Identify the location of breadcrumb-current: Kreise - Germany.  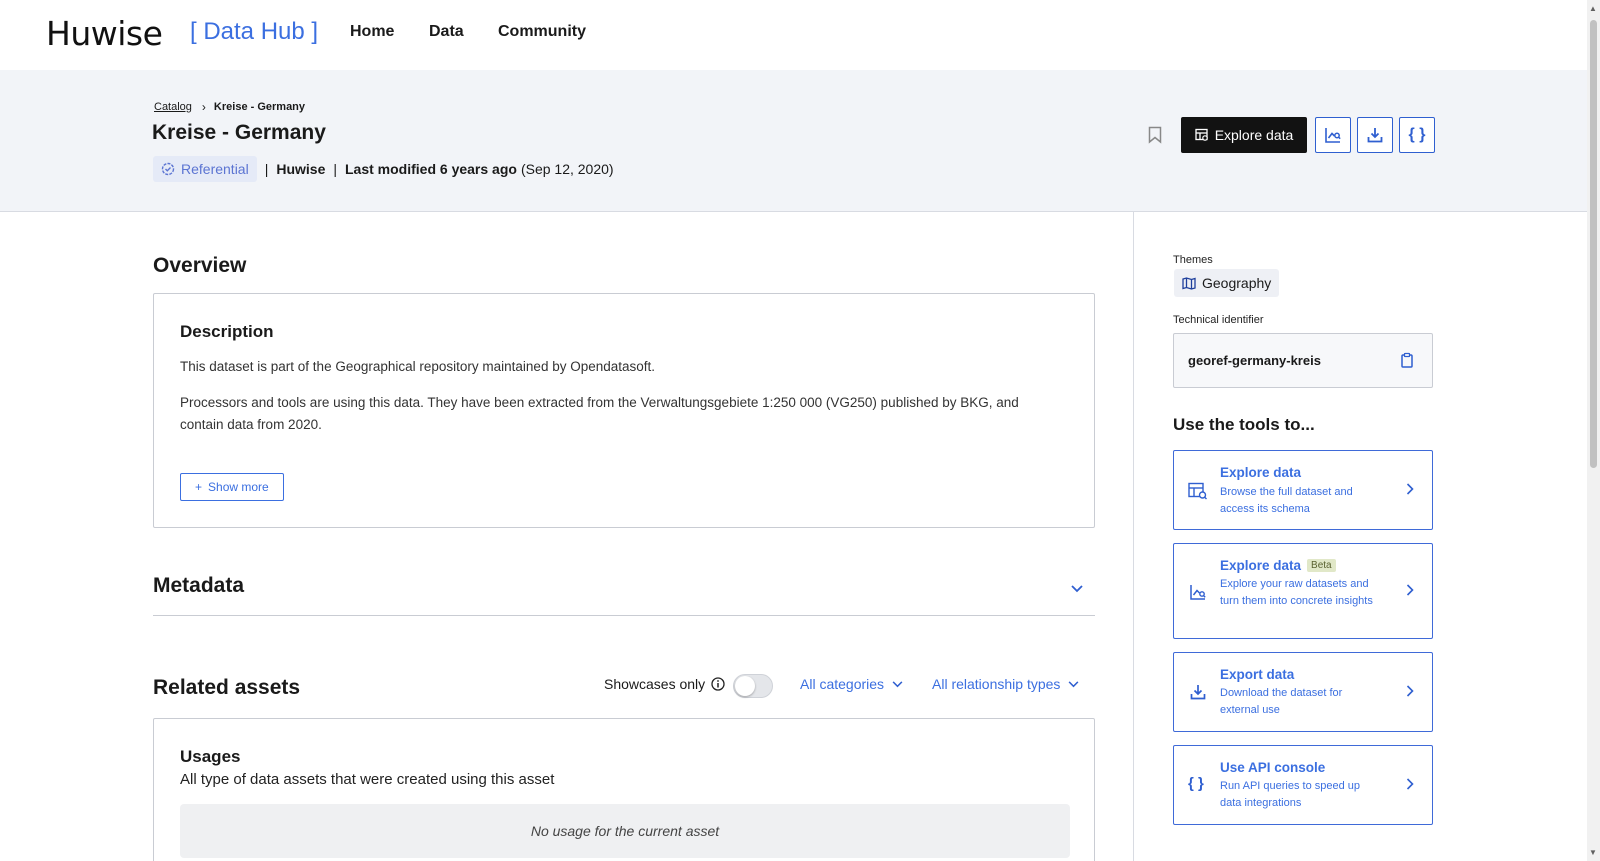
(259, 107).